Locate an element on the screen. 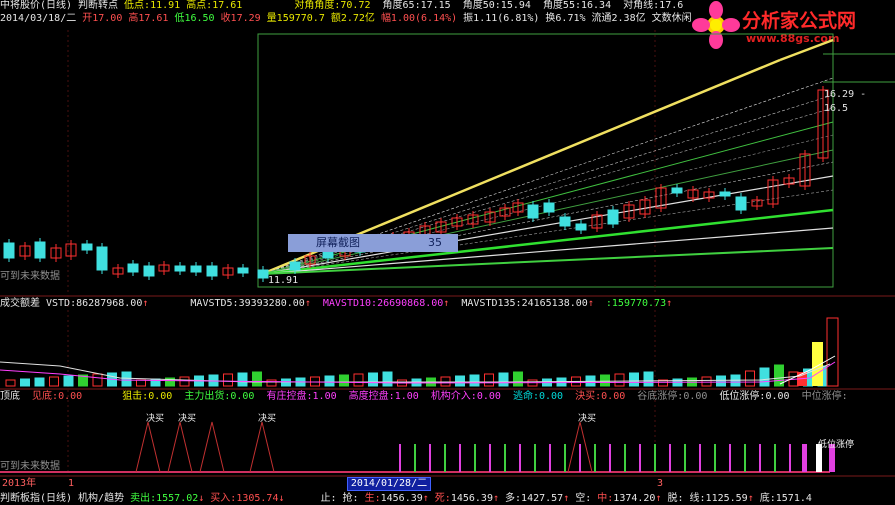 The image size is (895, 505). bottom-name: 判断板指(日线) is located at coordinates (36, 498).